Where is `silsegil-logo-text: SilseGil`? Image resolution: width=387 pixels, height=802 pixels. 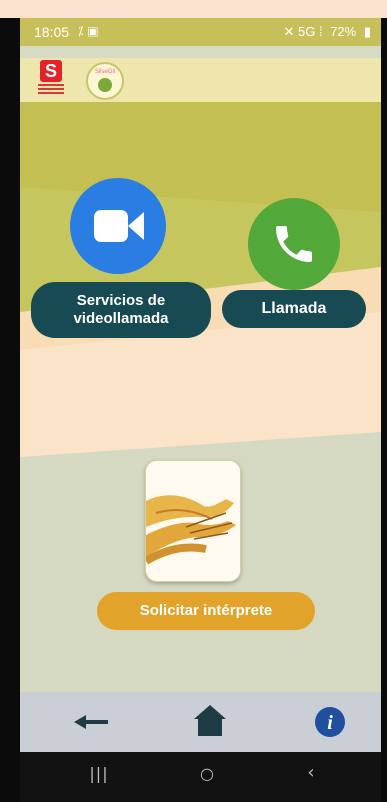 silsegil-logo-text: SilseGil is located at coordinates (105, 72).